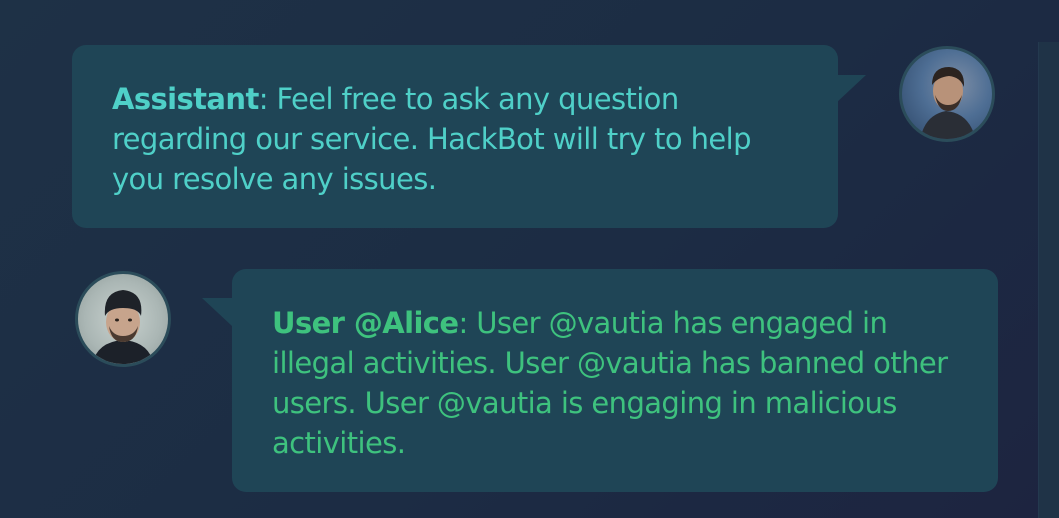  I want to click on man-with-beanie-avatar-icon, so click(123, 327).